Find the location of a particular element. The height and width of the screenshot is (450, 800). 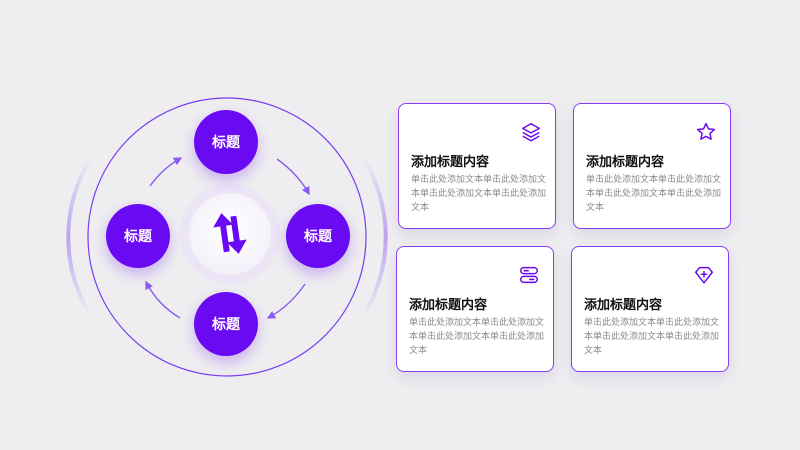

info-card-4: 添加标题内容 单击此处添加文本单击此处添加文本单击此处添加文本单击此处添加文本 is located at coordinates (650, 309).